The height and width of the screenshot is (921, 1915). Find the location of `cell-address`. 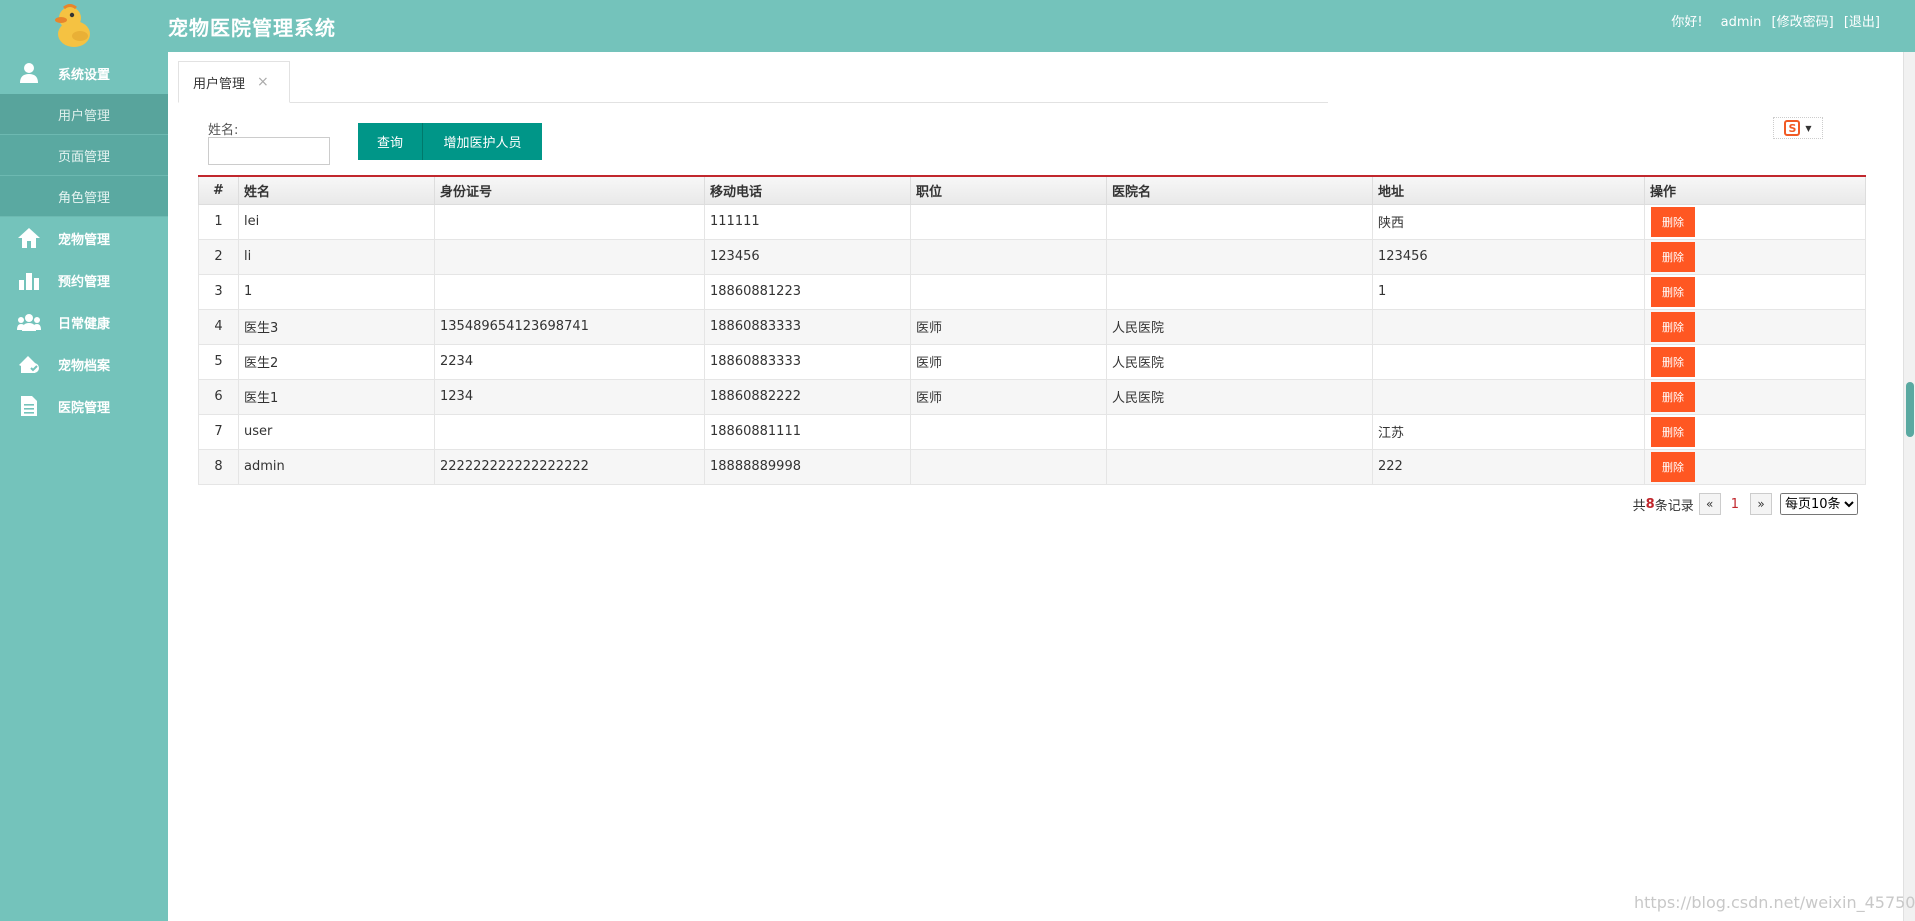

cell-address is located at coordinates (1508, 361).